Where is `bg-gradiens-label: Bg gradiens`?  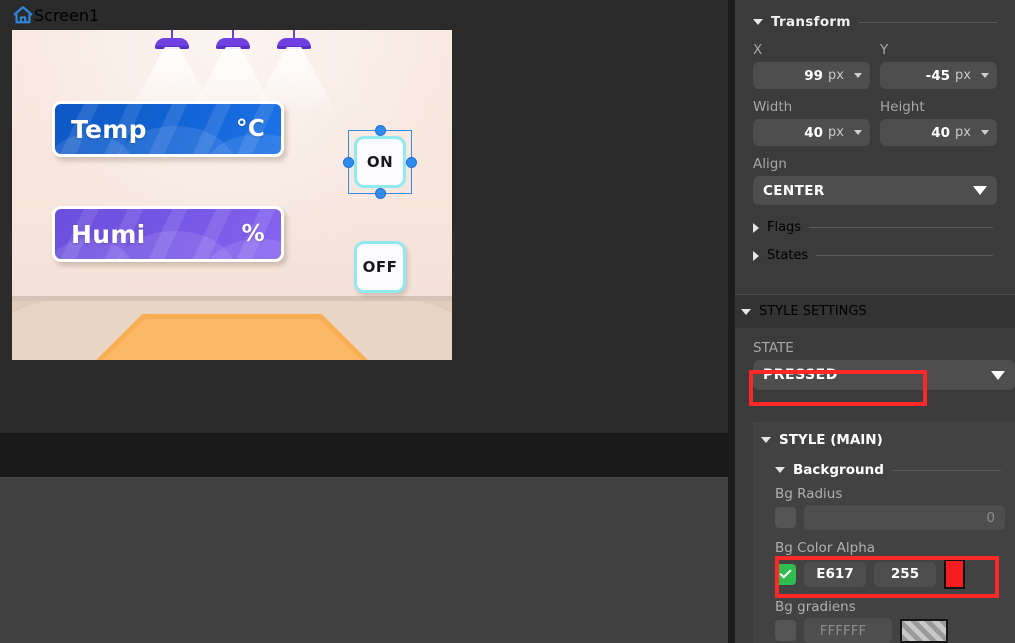
bg-gradiens-label: Bg gradiens is located at coordinates (815, 607).